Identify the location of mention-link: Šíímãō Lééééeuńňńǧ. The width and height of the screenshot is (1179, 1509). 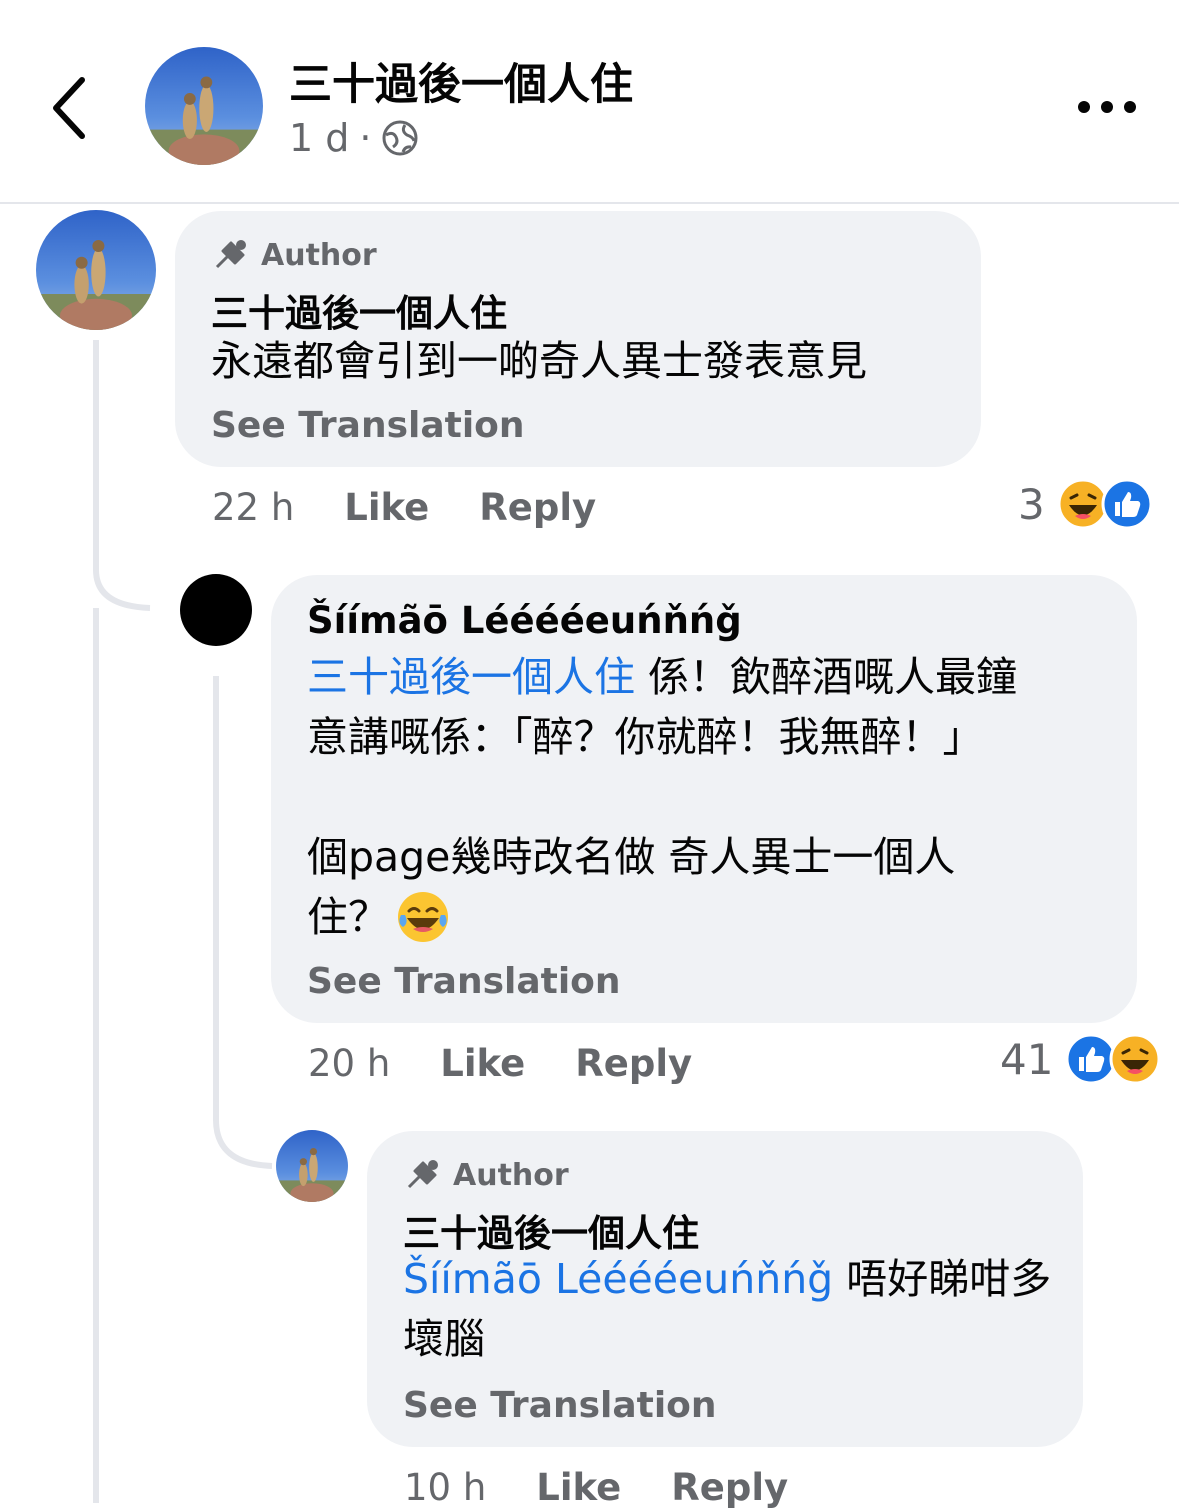
(618, 1279).